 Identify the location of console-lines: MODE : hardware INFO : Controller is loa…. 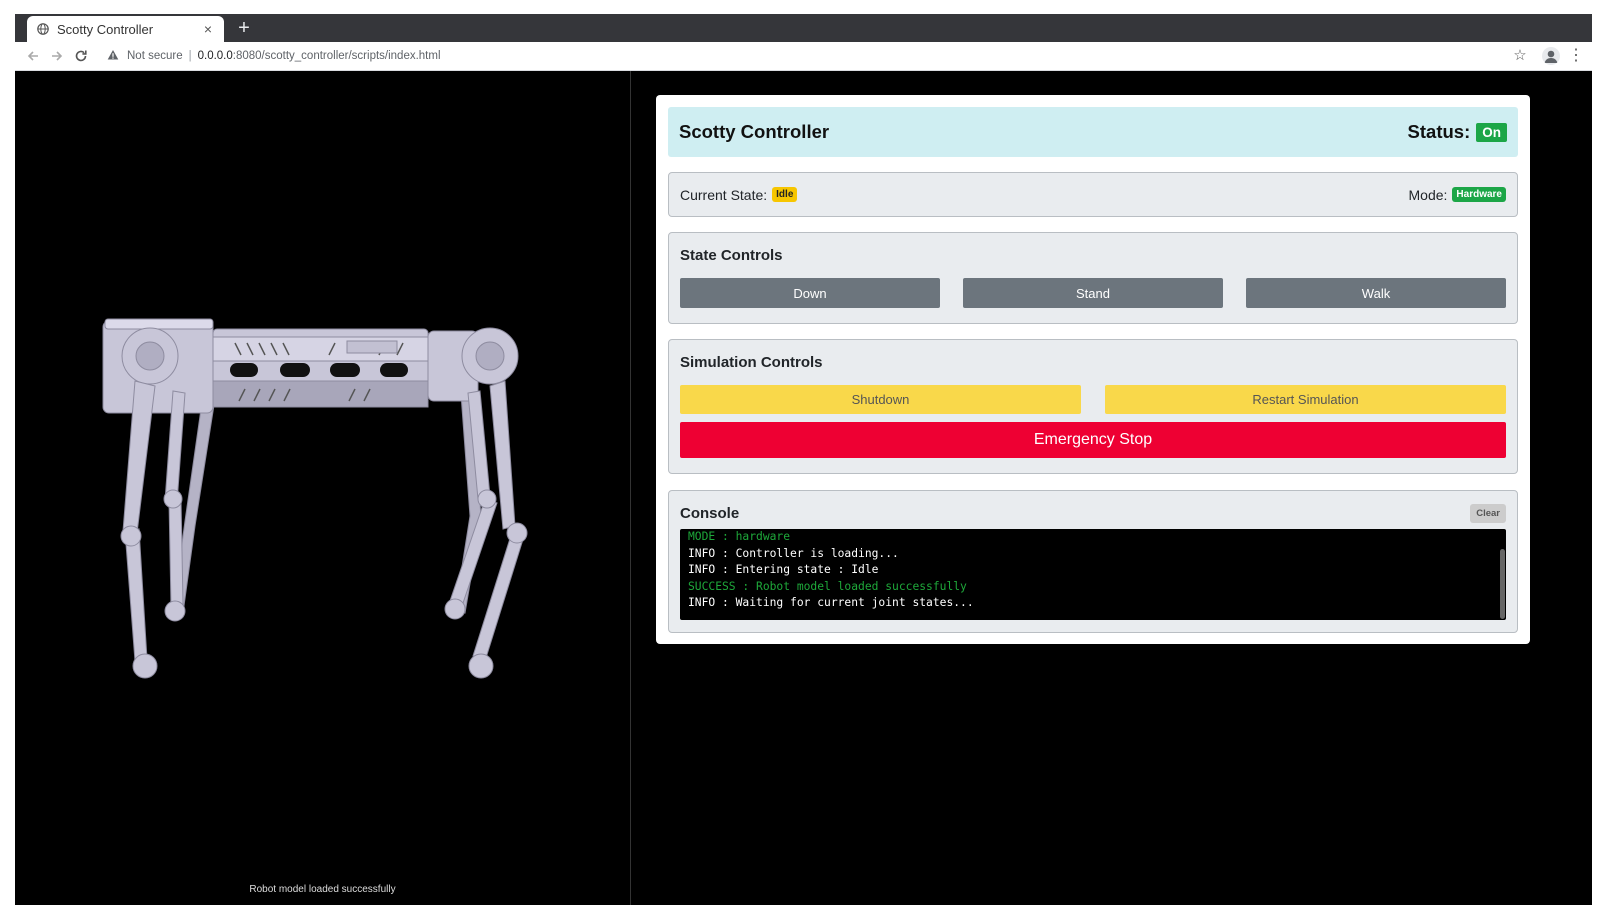
(1088, 570).